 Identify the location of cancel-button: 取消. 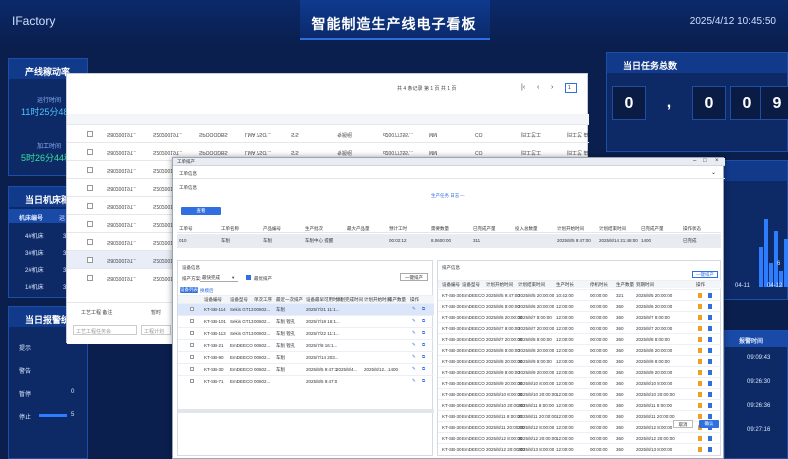
(683, 424).